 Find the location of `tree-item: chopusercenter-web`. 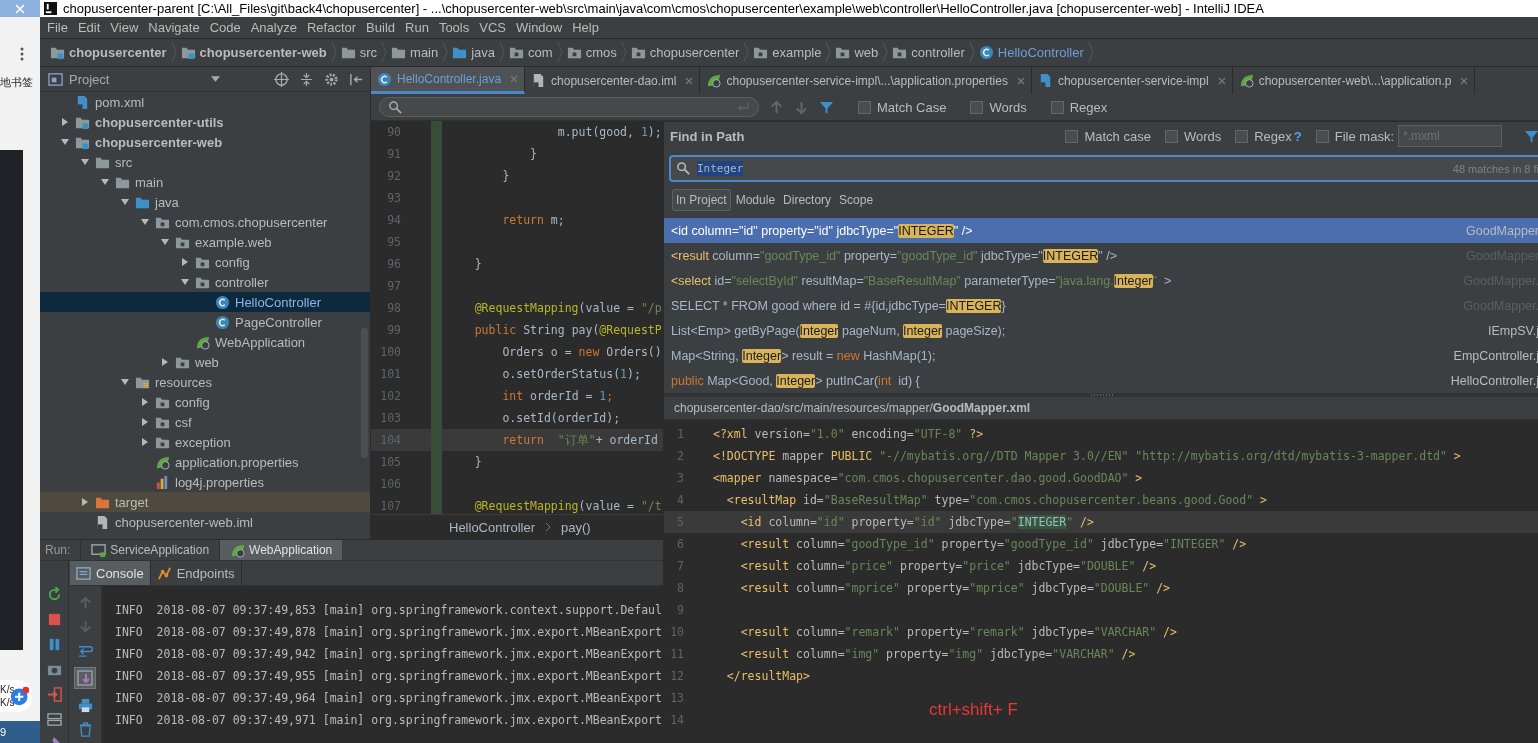

tree-item: chopusercenter-web is located at coordinates (205, 142).